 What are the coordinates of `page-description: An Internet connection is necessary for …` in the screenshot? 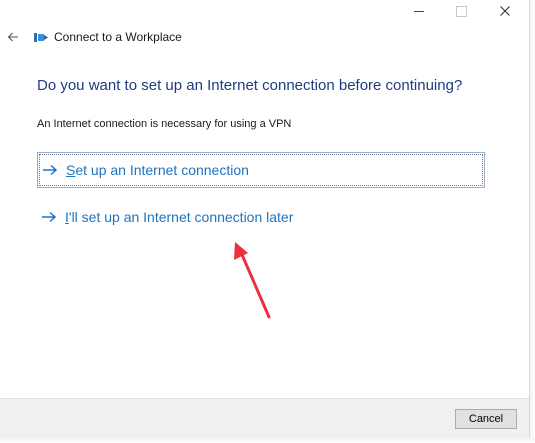 It's located at (164, 124).